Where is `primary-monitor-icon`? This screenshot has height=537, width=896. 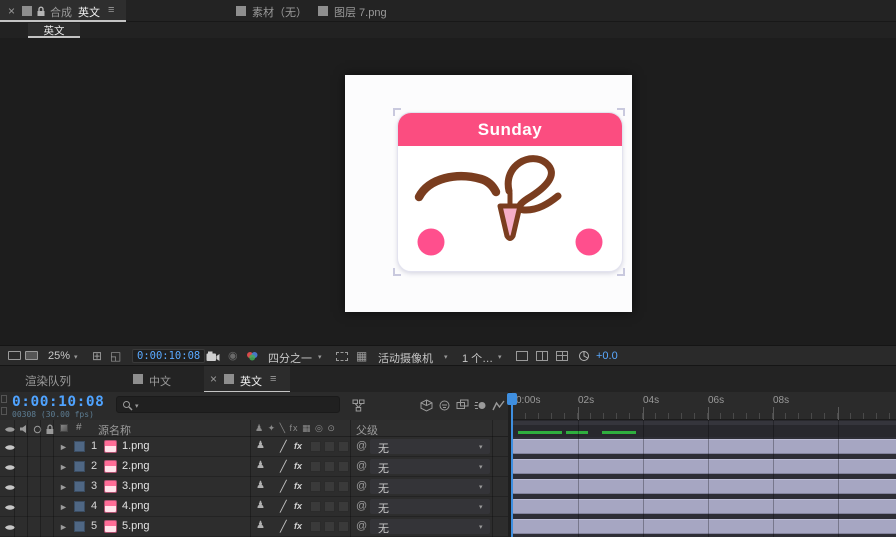 primary-monitor-icon is located at coordinates (14, 355).